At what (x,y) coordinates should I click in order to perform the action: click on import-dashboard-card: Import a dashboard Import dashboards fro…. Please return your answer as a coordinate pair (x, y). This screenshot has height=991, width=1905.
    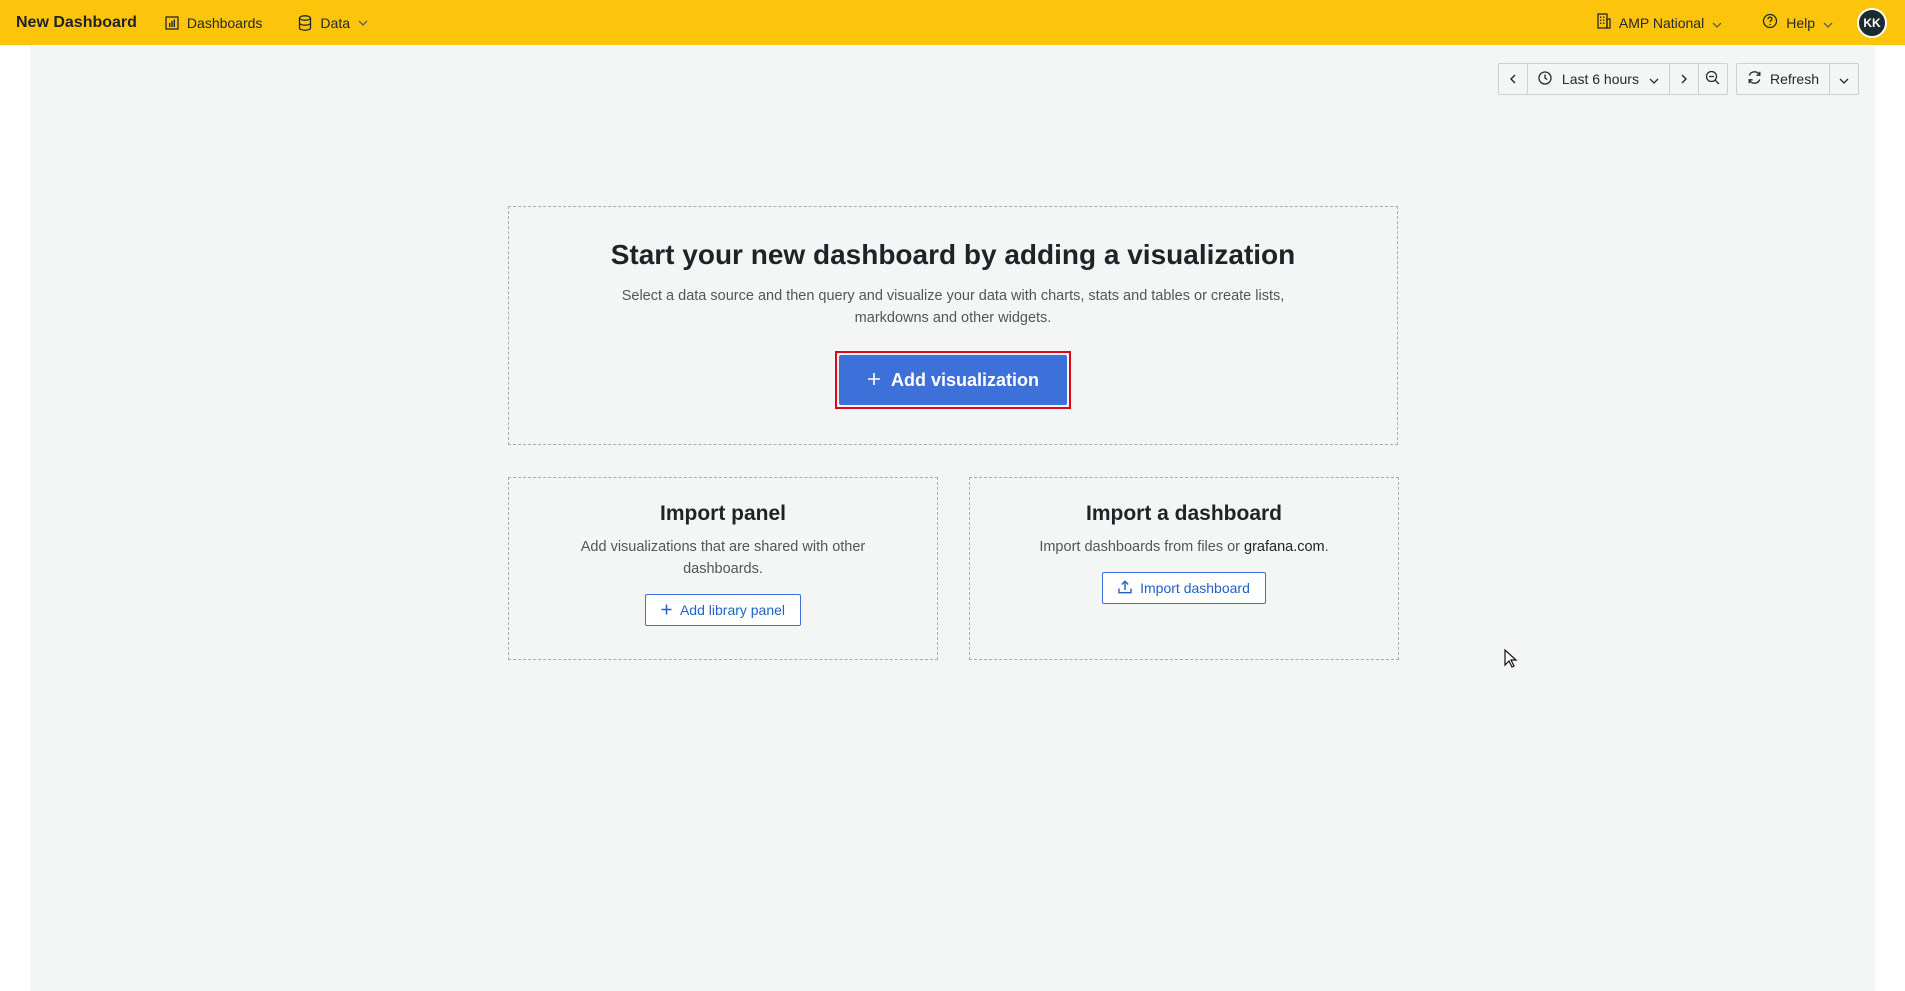
    Looking at the image, I should click on (1184, 568).